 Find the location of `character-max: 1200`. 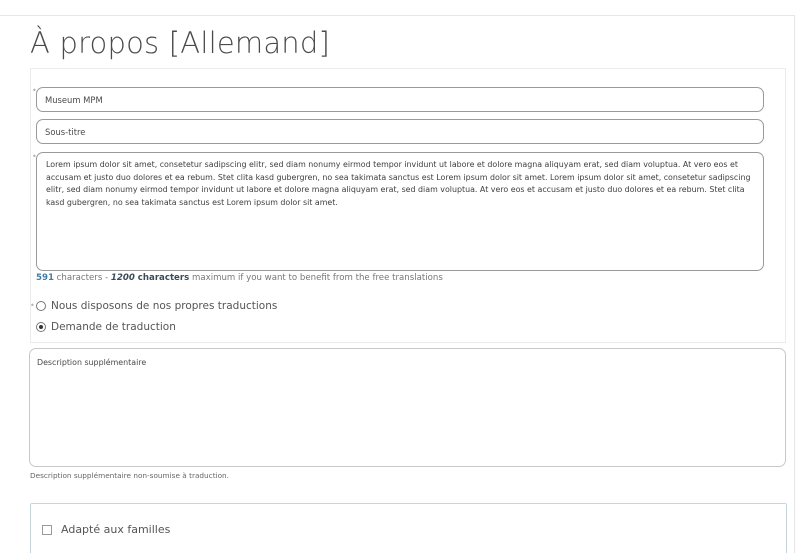

character-max: 1200 is located at coordinates (122, 278).